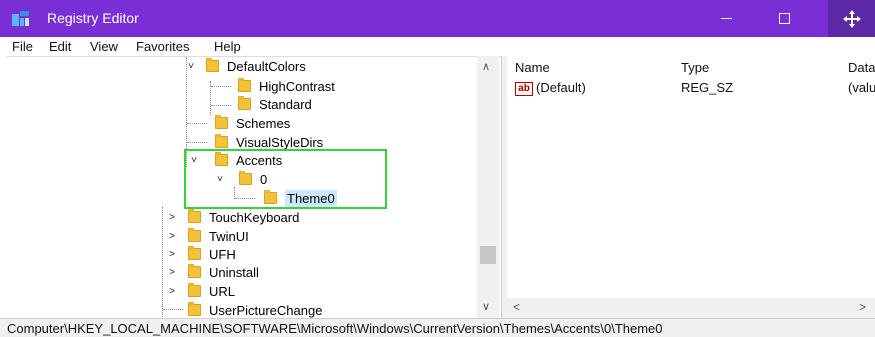 The height and width of the screenshot is (337, 875). What do you see at coordinates (255, 309) in the screenshot?
I see `tree-node-userpicturechange: UserPictureChange` at bounding box center [255, 309].